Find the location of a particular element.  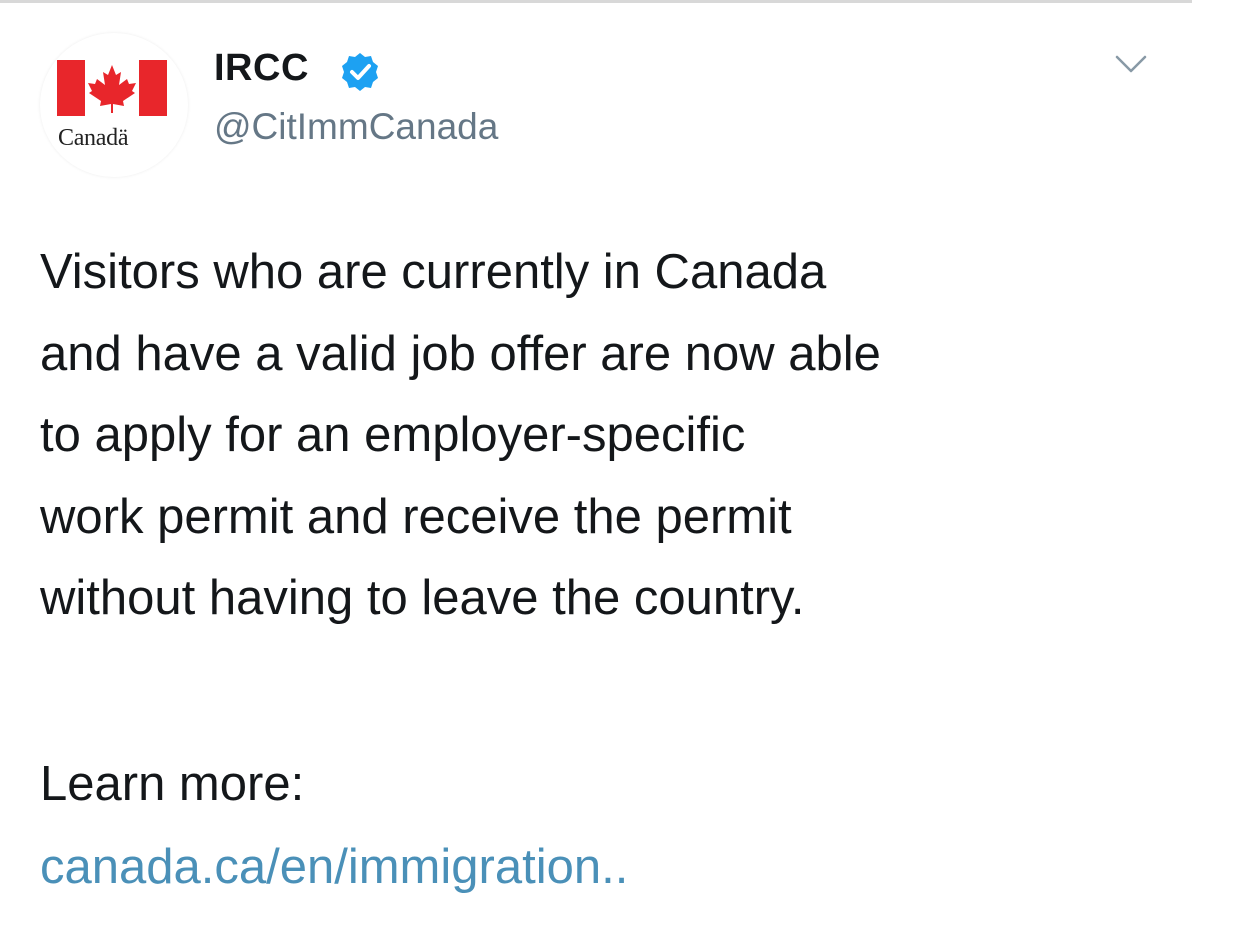

verified-badge-icon is located at coordinates (360, 72).